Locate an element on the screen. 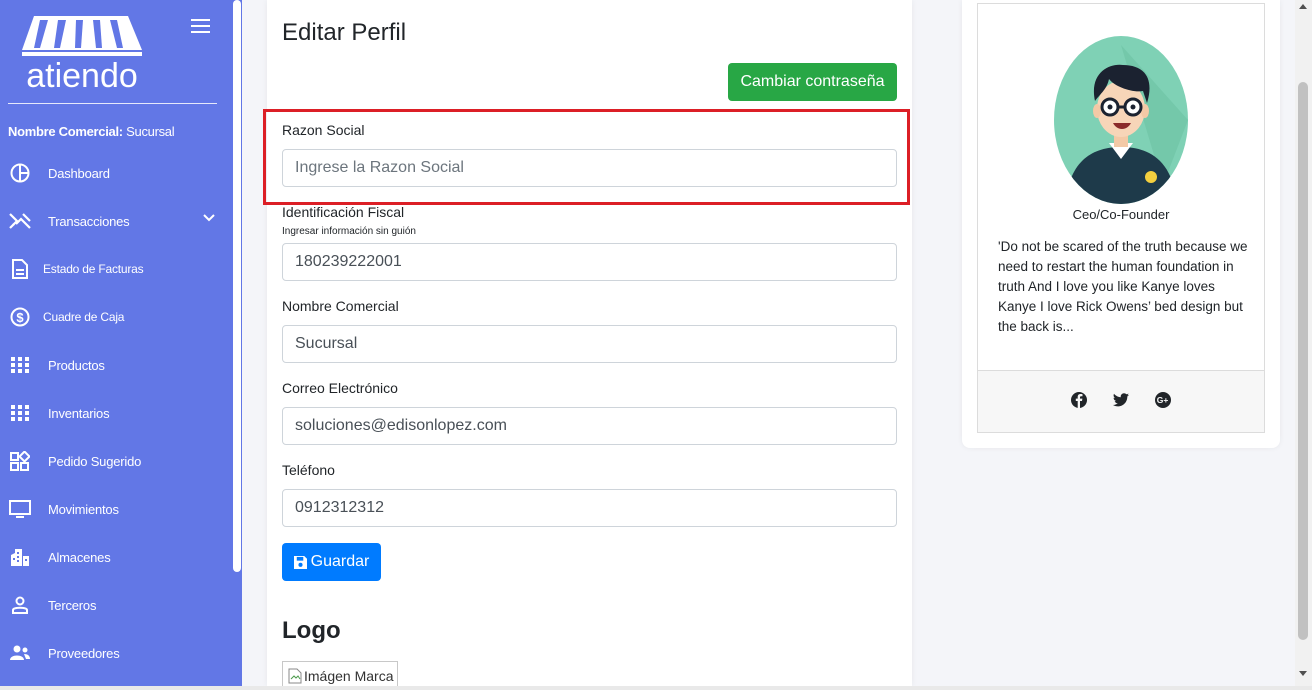  sidebar-item-cuadre-caja: $ Cuadre de Caja is located at coordinates (116, 317).